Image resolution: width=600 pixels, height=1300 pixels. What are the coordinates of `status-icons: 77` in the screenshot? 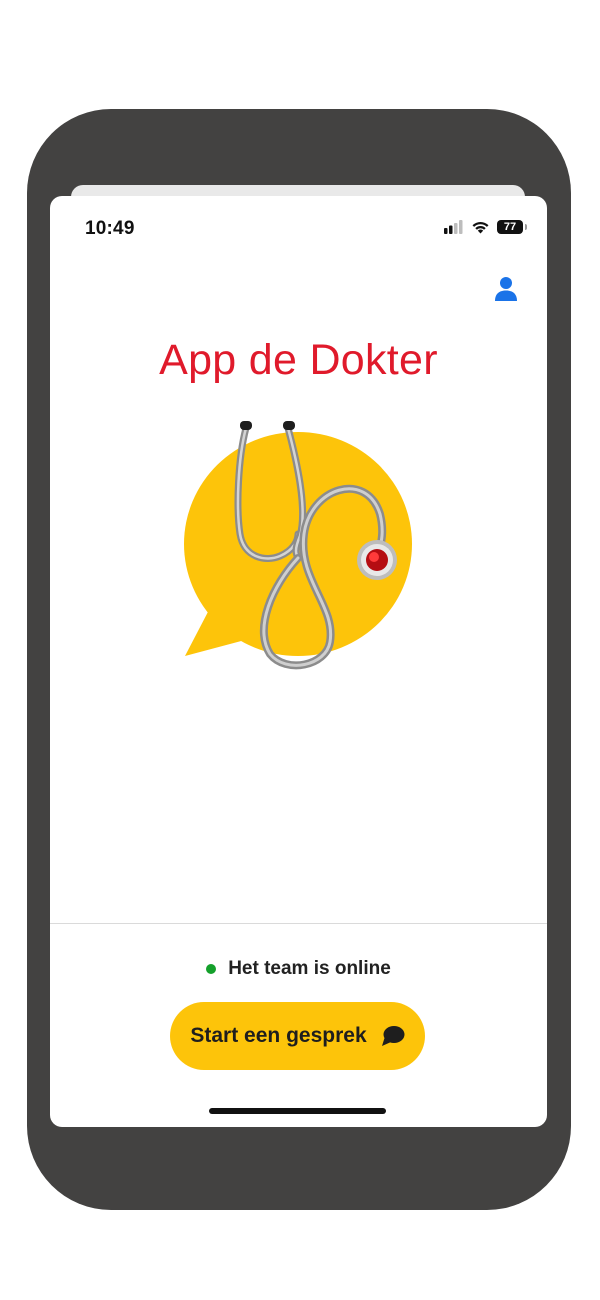 It's located at (485, 227).